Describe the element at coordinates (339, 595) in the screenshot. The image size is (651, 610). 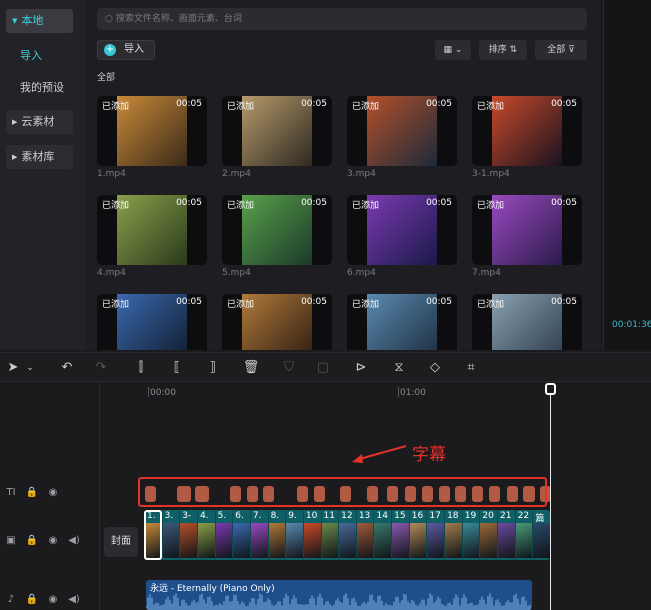
I see `audio-clip: 永远 - Eternally (Piano Only)` at that location.